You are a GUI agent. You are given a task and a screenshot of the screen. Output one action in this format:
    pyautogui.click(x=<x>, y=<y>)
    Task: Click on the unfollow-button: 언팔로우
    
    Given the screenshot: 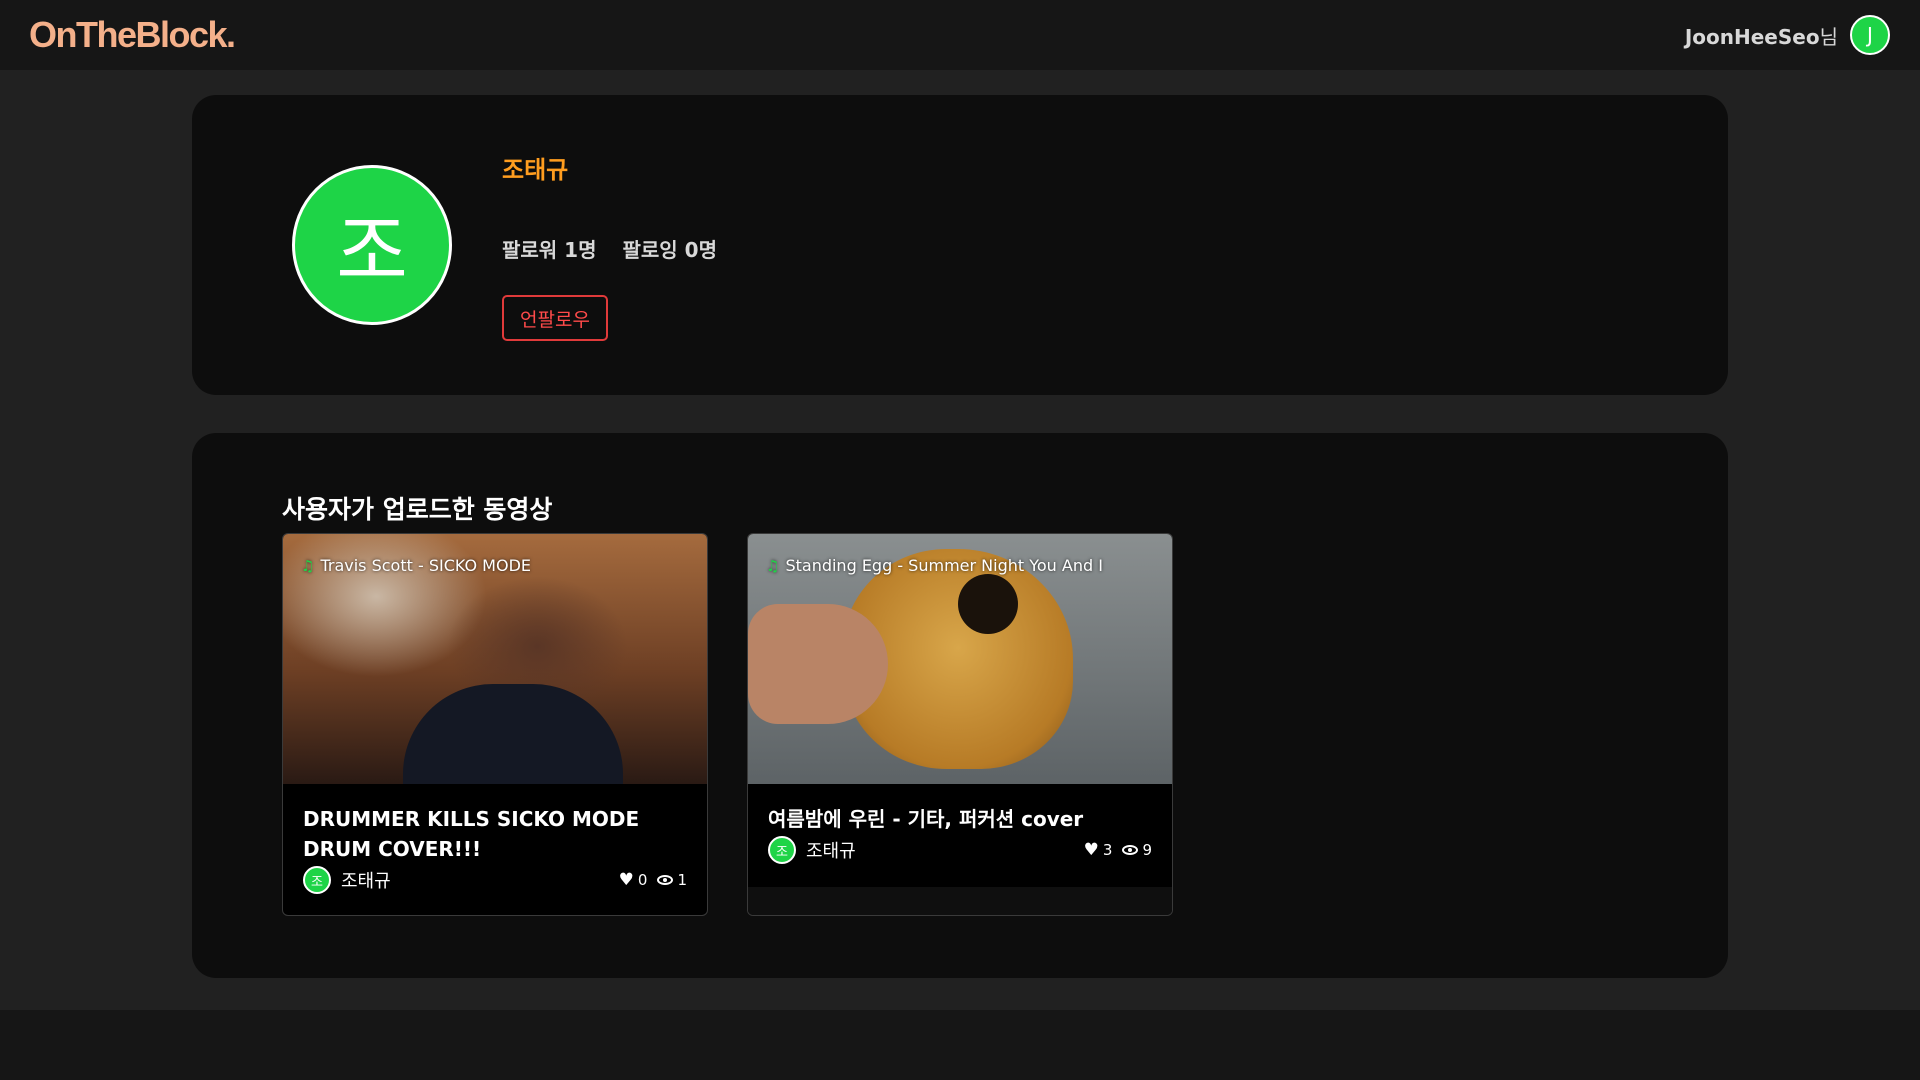 What is the action you would take?
    pyautogui.click(x=555, y=318)
    